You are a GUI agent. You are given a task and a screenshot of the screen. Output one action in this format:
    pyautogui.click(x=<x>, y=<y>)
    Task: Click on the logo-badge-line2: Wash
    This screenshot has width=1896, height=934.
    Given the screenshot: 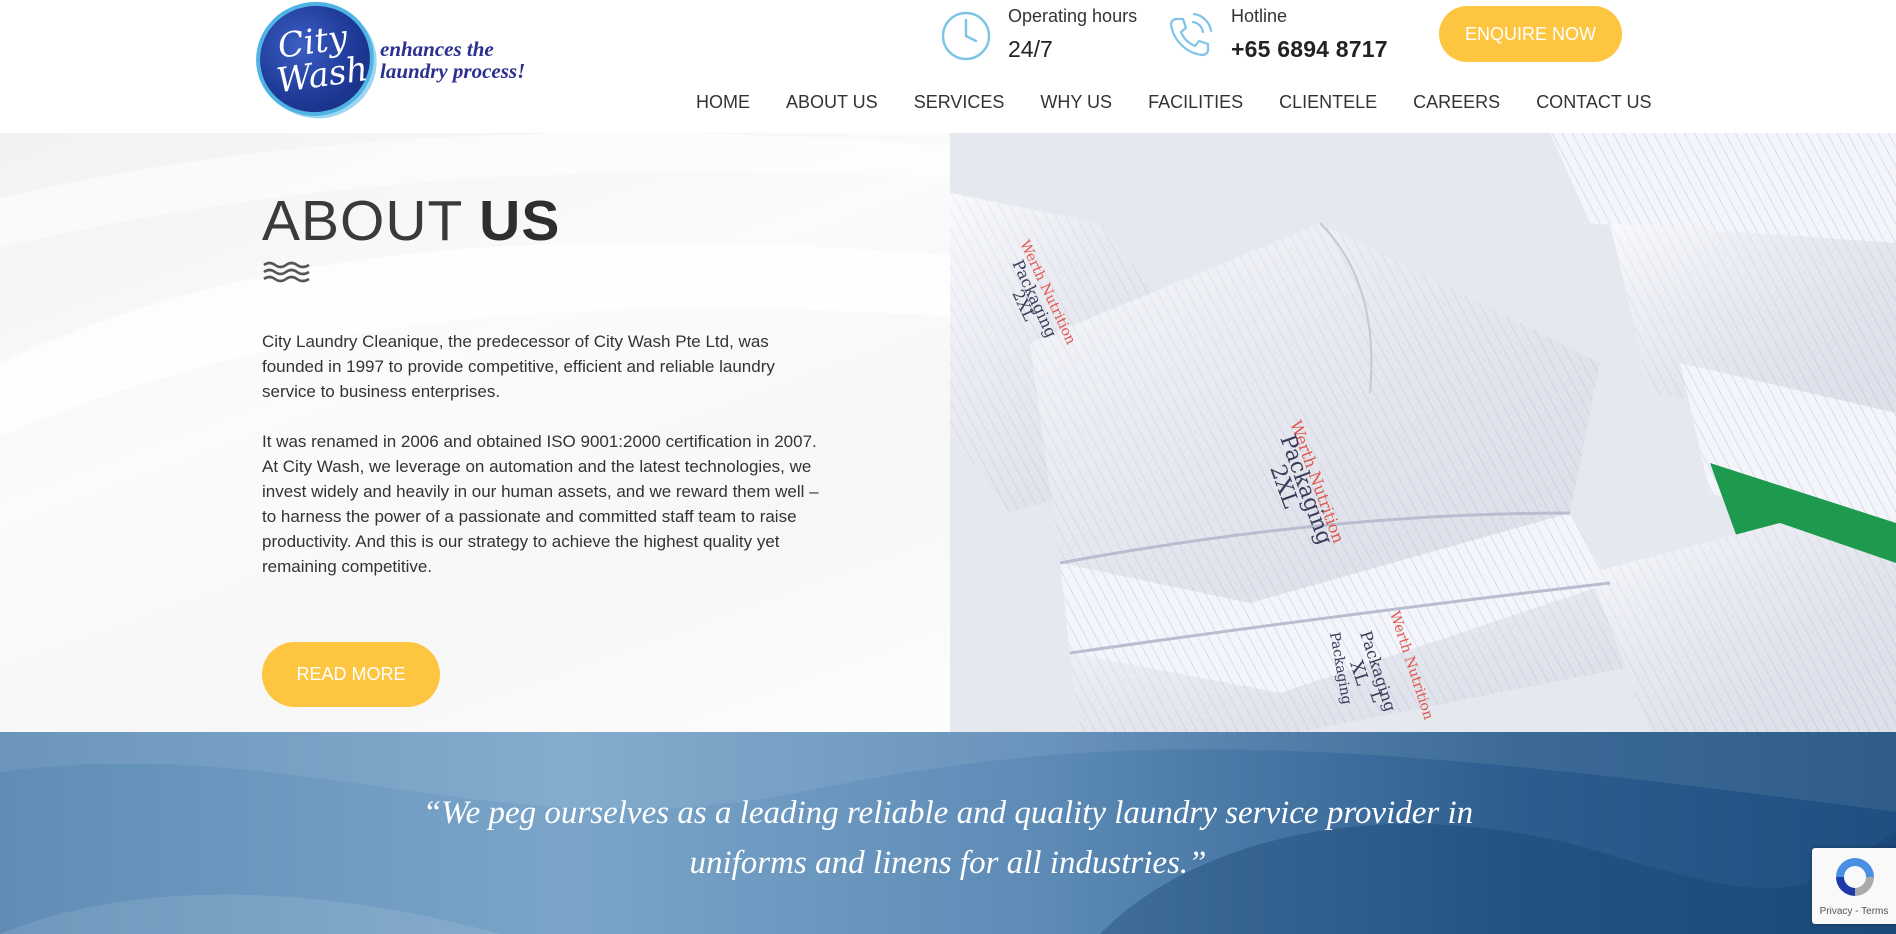 What is the action you would take?
    pyautogui.click(x=322, y=75)
    